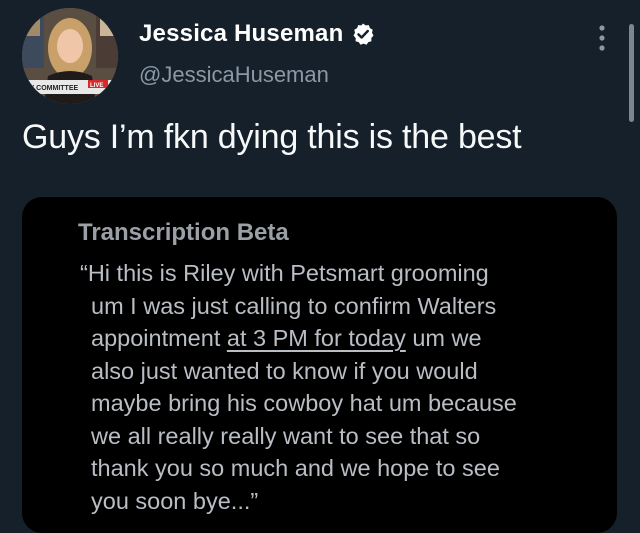  Describe the element at coordinates (96, 86) in the screenshot. I see `avatar-live-text: LIVE` at that location.